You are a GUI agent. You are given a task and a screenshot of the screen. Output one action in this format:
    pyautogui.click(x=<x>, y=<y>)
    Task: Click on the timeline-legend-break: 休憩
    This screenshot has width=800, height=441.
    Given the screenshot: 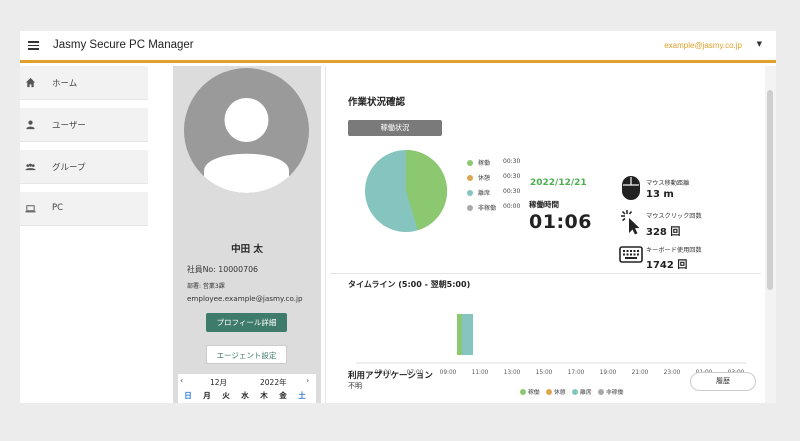 What is the action you would take?
    pyautogui.click(x=556, y=391)
    